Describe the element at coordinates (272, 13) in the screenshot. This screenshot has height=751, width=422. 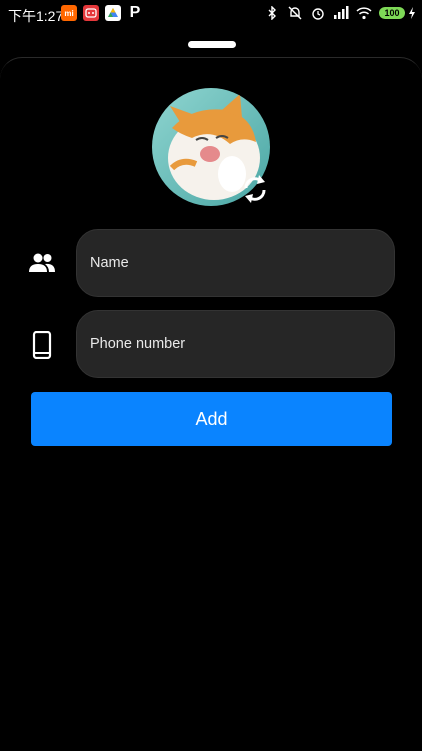
I see `bluetooth-icon` at that location.